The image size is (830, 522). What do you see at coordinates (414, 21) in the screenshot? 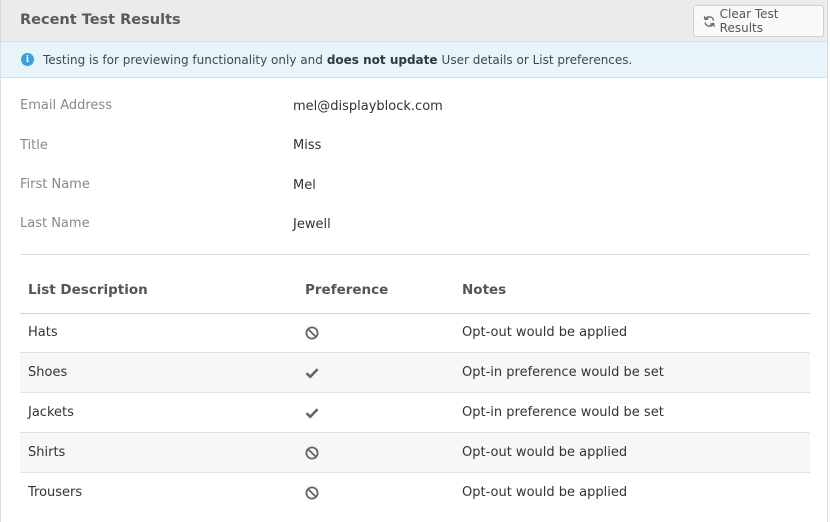
I see `panel-header: Recent Test Results Clear Test Results` at bounding box center [414, 21].